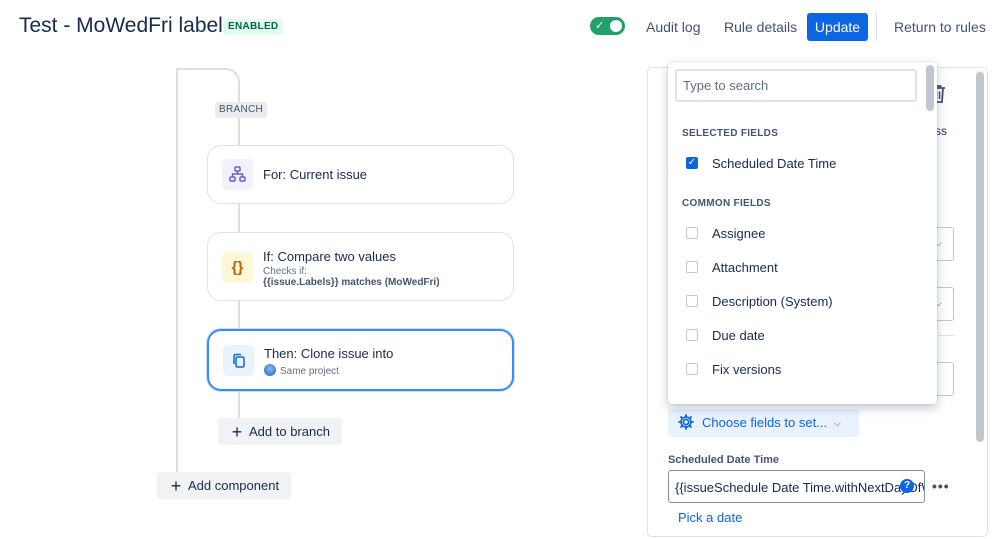 The width and height of the screenshot is (999, 539). I want to click on field-option-attachment: Attachment, so click(796, 268).